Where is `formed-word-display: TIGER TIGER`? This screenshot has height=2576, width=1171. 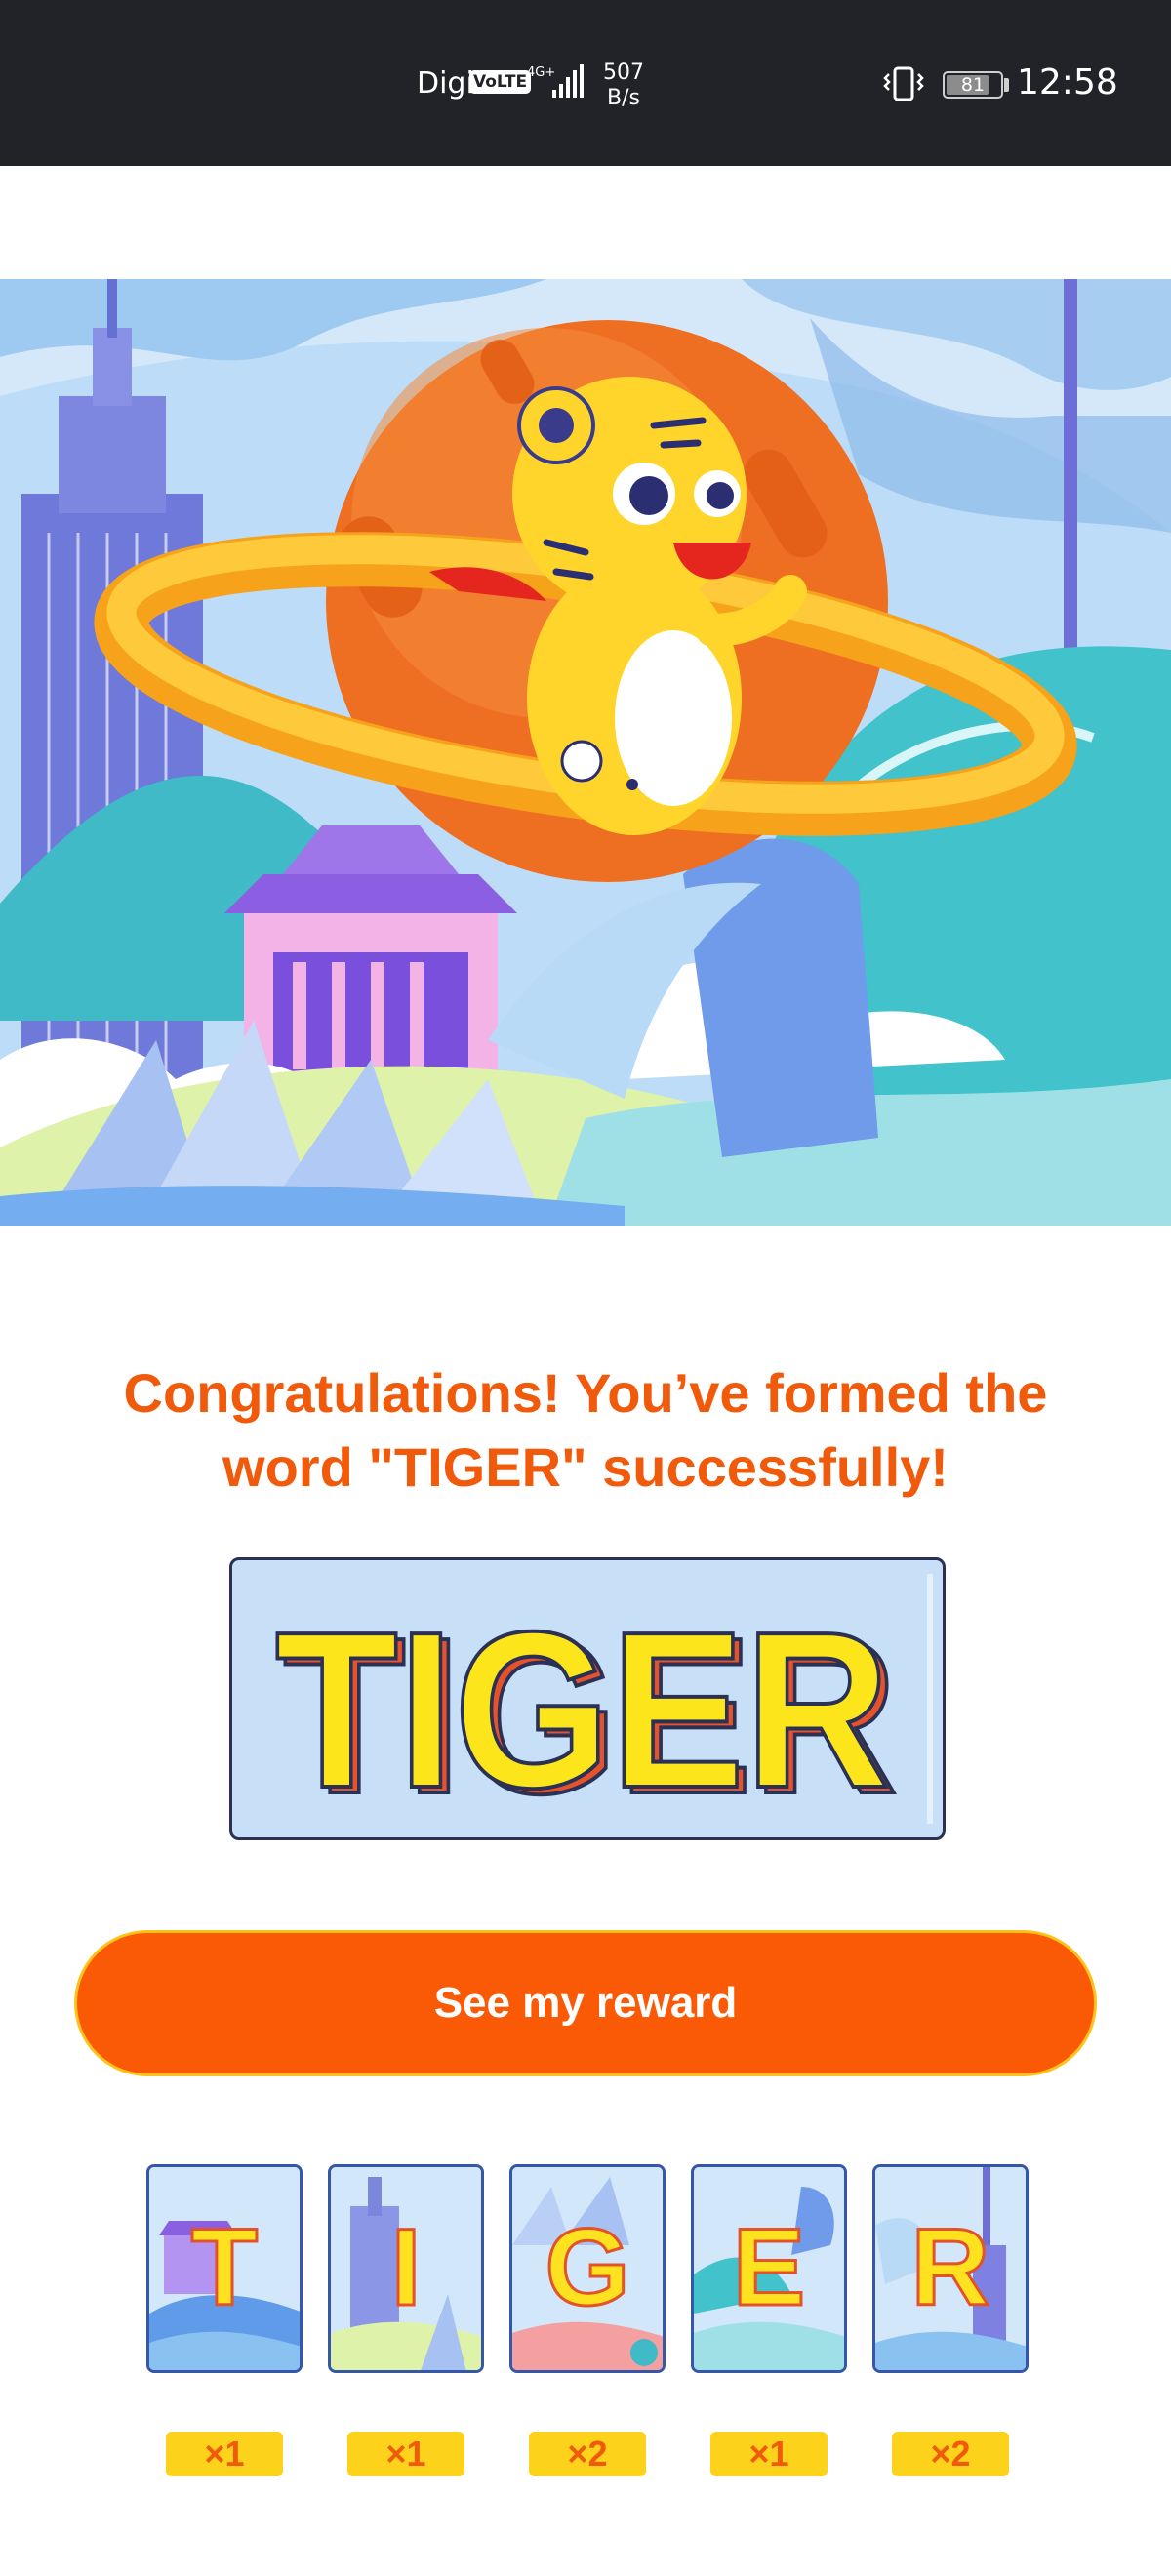 formed-word-display: TIGER TIGER is located at coordinates (587, 1698).